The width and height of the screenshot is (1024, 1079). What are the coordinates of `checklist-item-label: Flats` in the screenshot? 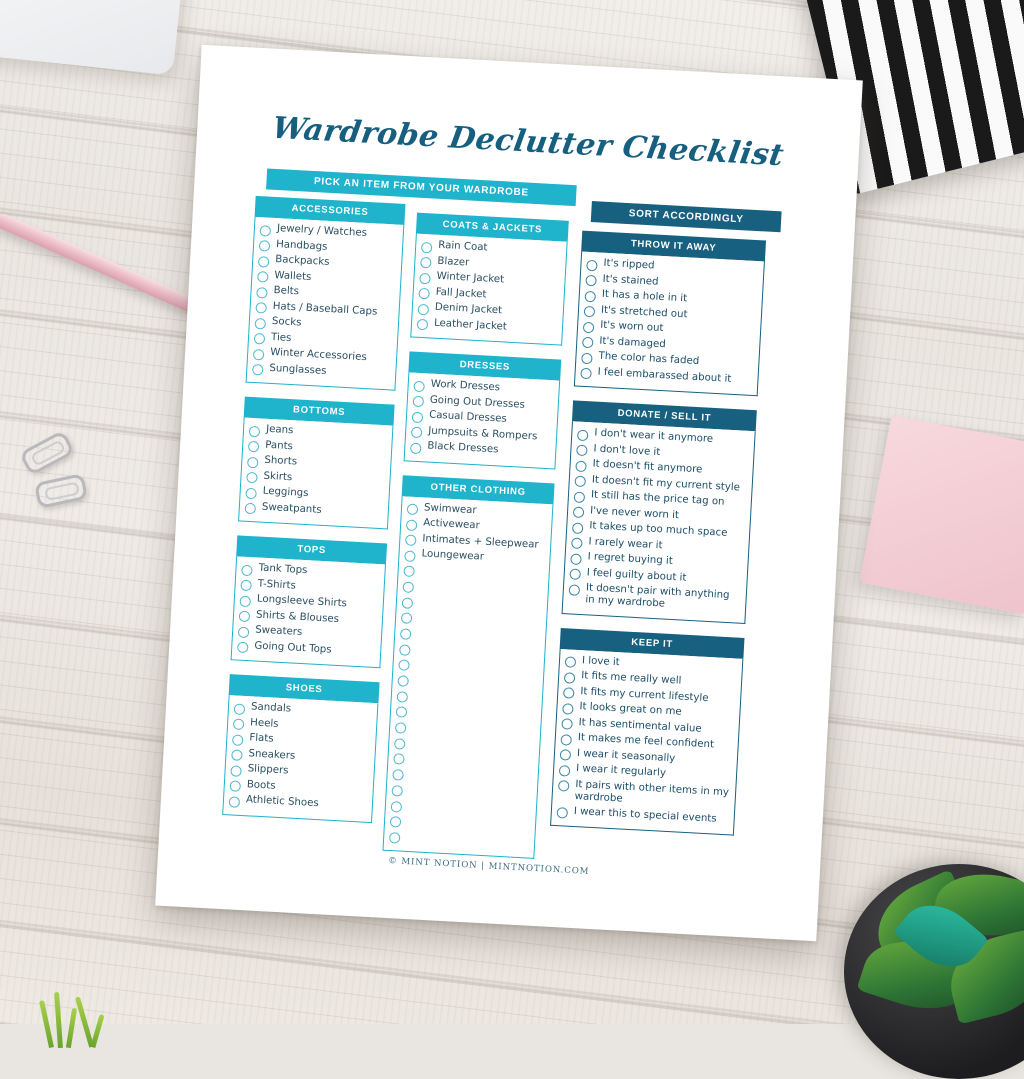 It's located at (261, 738).